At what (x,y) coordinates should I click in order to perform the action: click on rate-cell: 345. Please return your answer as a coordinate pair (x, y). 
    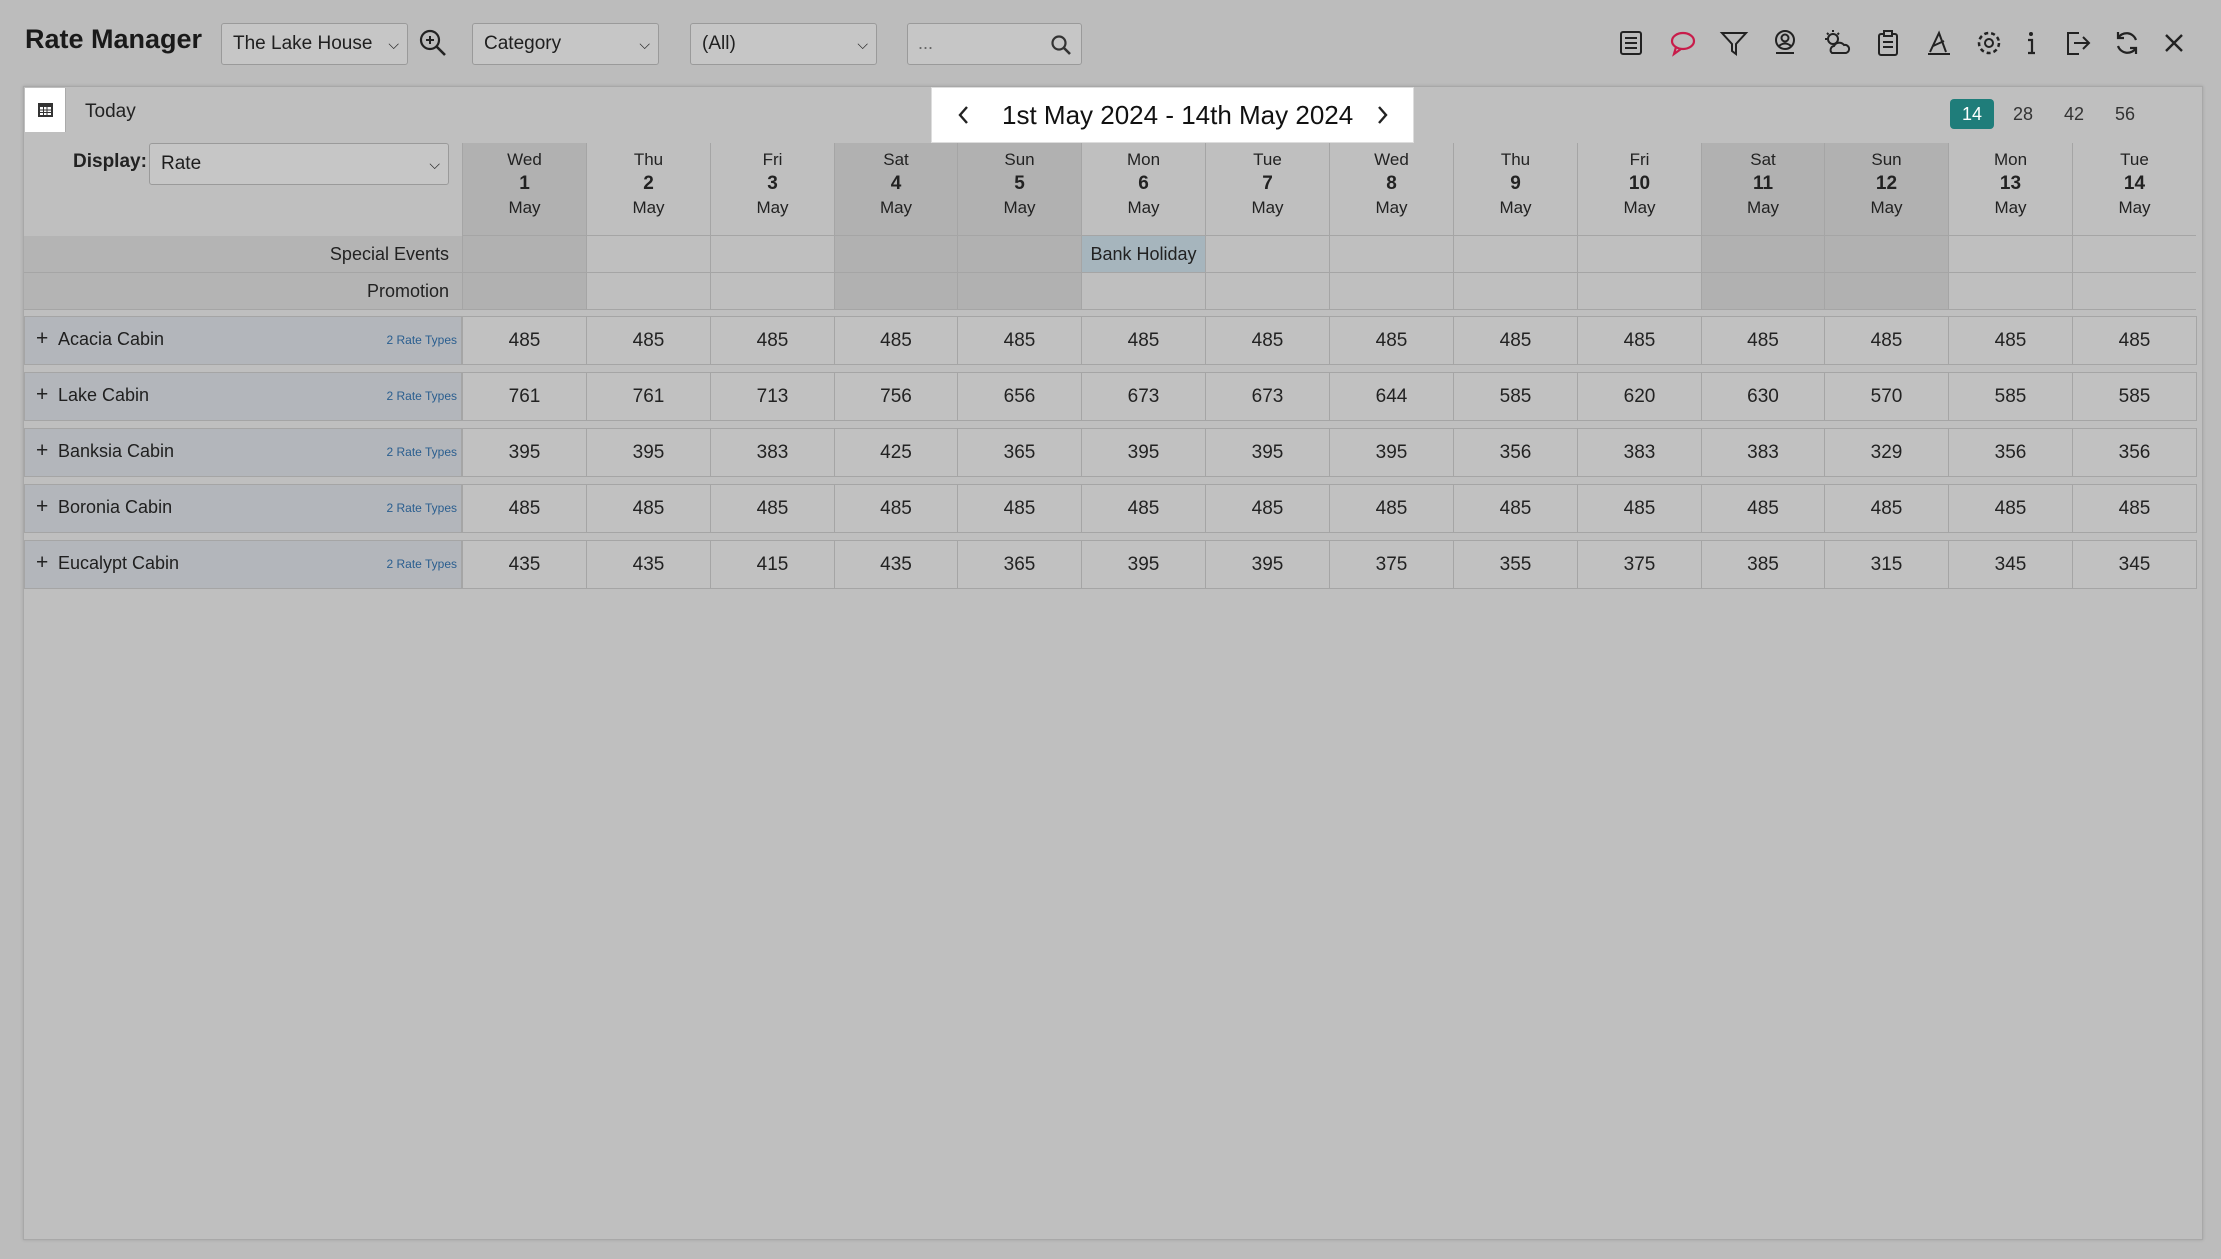
    Looking at the image, I should click on (2010, 564).